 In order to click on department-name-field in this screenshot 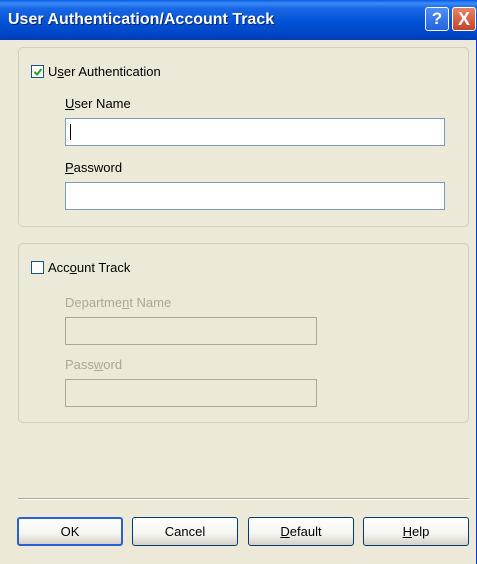, I will do `click(191, 331)`.